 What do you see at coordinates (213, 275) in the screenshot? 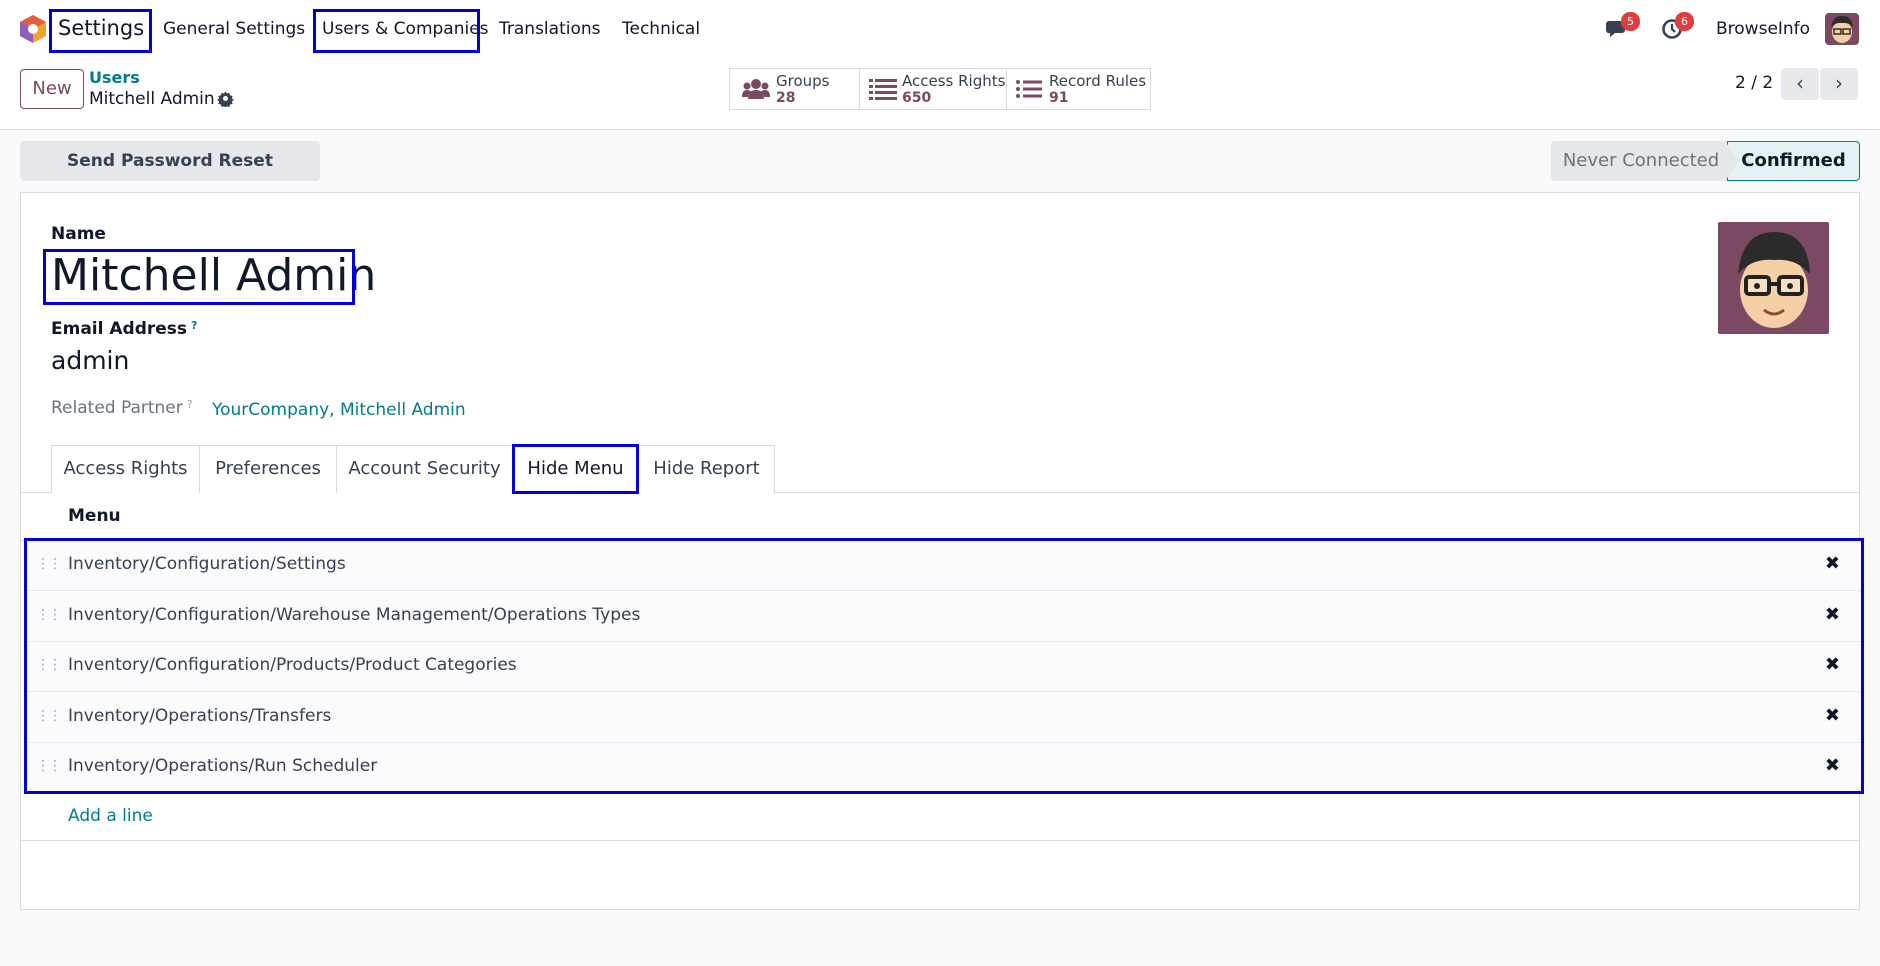
I see `name-field: Mitchell Admin` at bounding box center [213, 275].